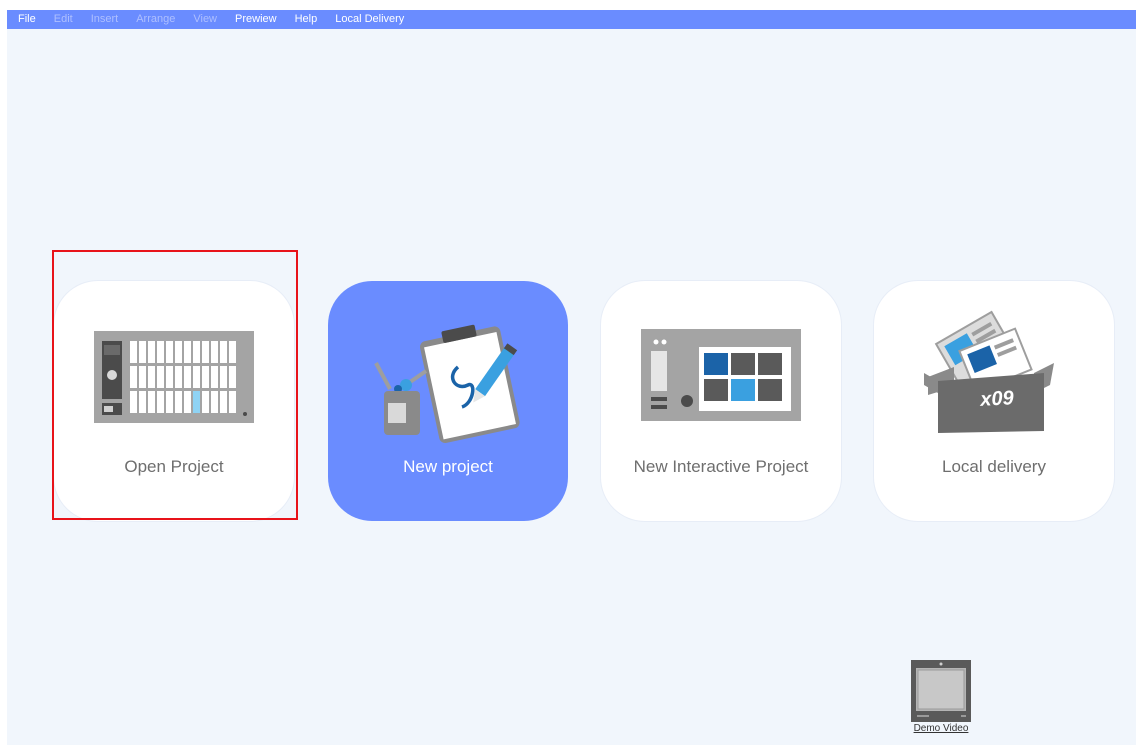 The height and width of the screenshot is (745, 1136). Describe the element at coordinates (941, 728) in the screenshot. I see `demo-video-label: Demo Video` at that location.